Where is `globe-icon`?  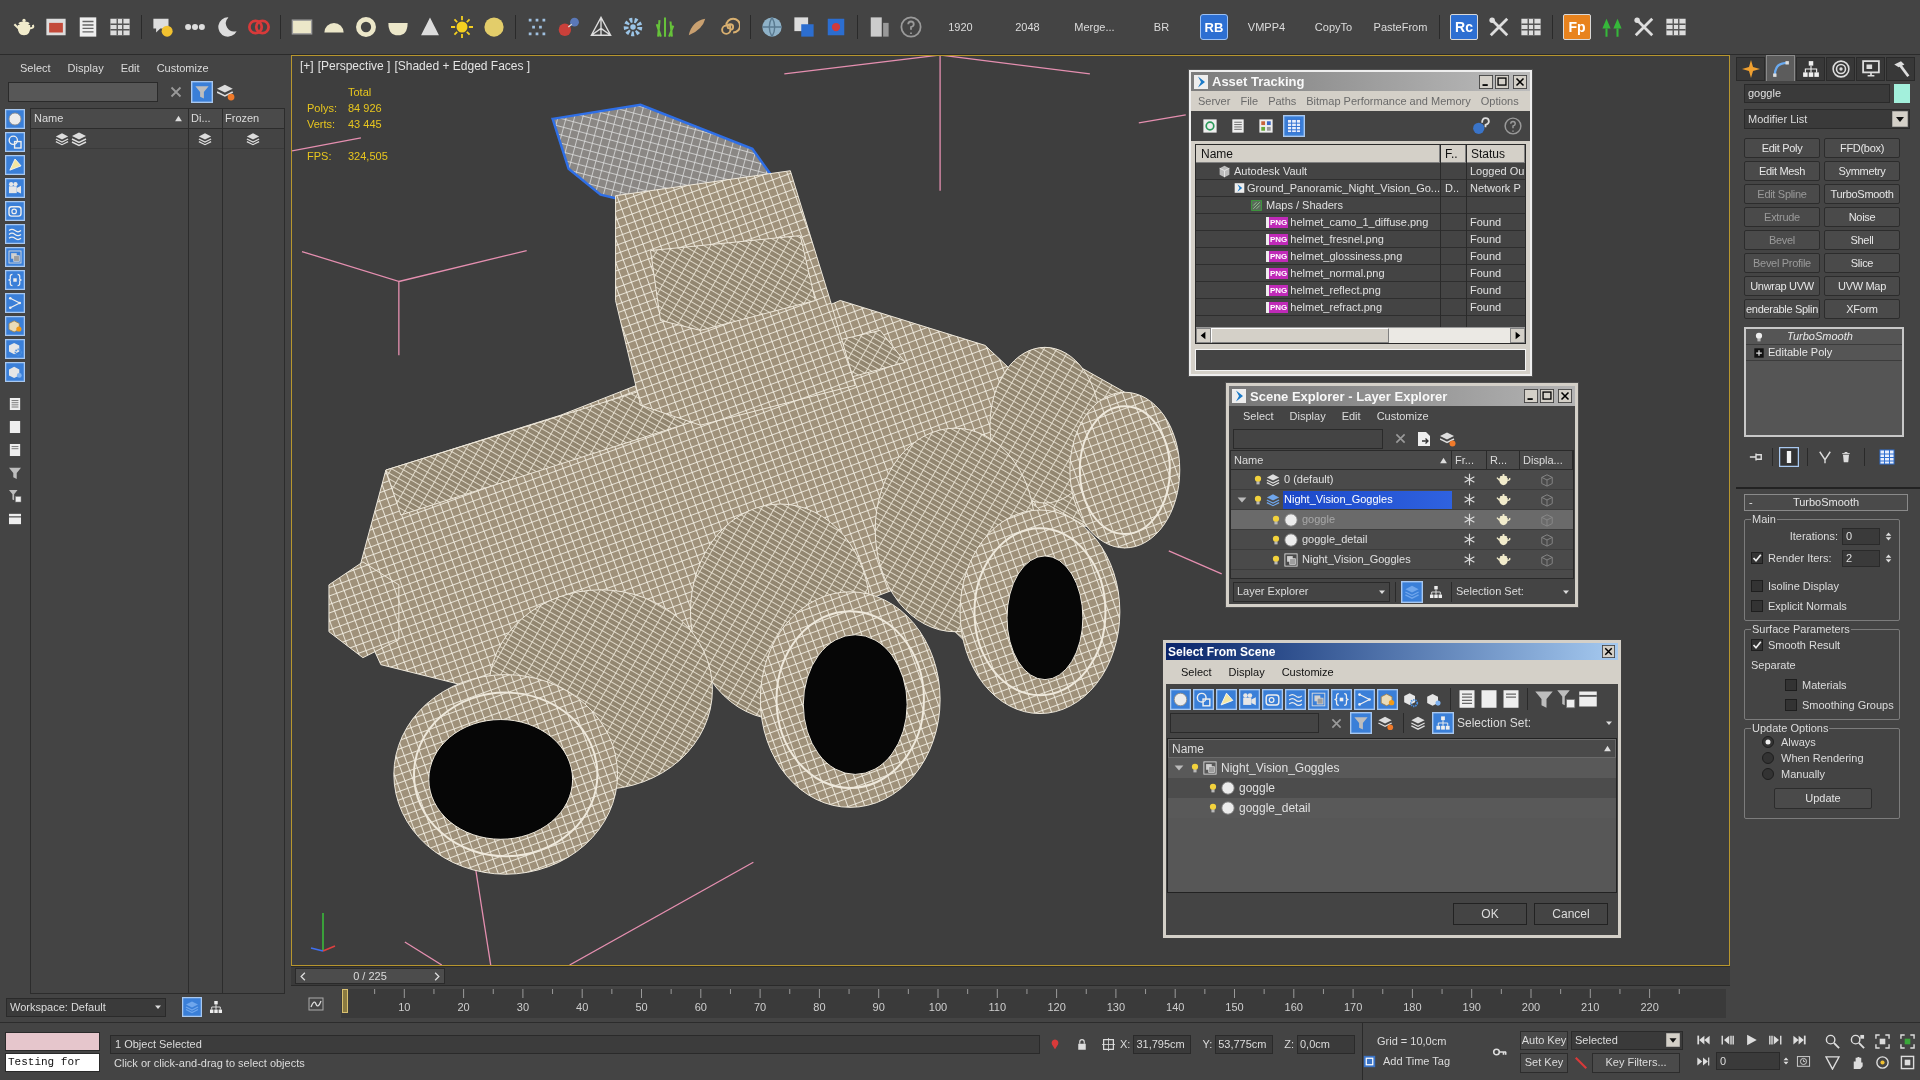 globe-icon is located at coordinates (772, 27).